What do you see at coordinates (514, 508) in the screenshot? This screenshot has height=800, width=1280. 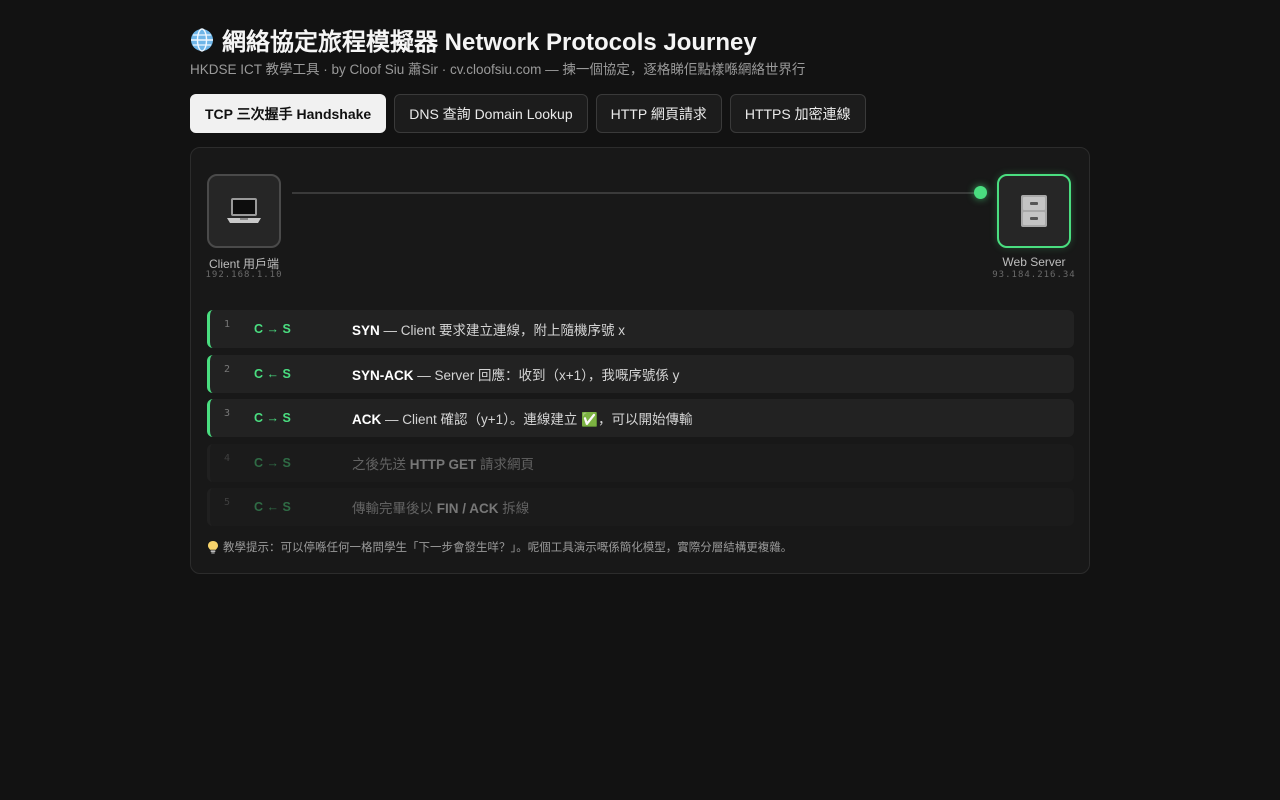 I see `step-detail: 拆線` at bounding box center [514, 508].